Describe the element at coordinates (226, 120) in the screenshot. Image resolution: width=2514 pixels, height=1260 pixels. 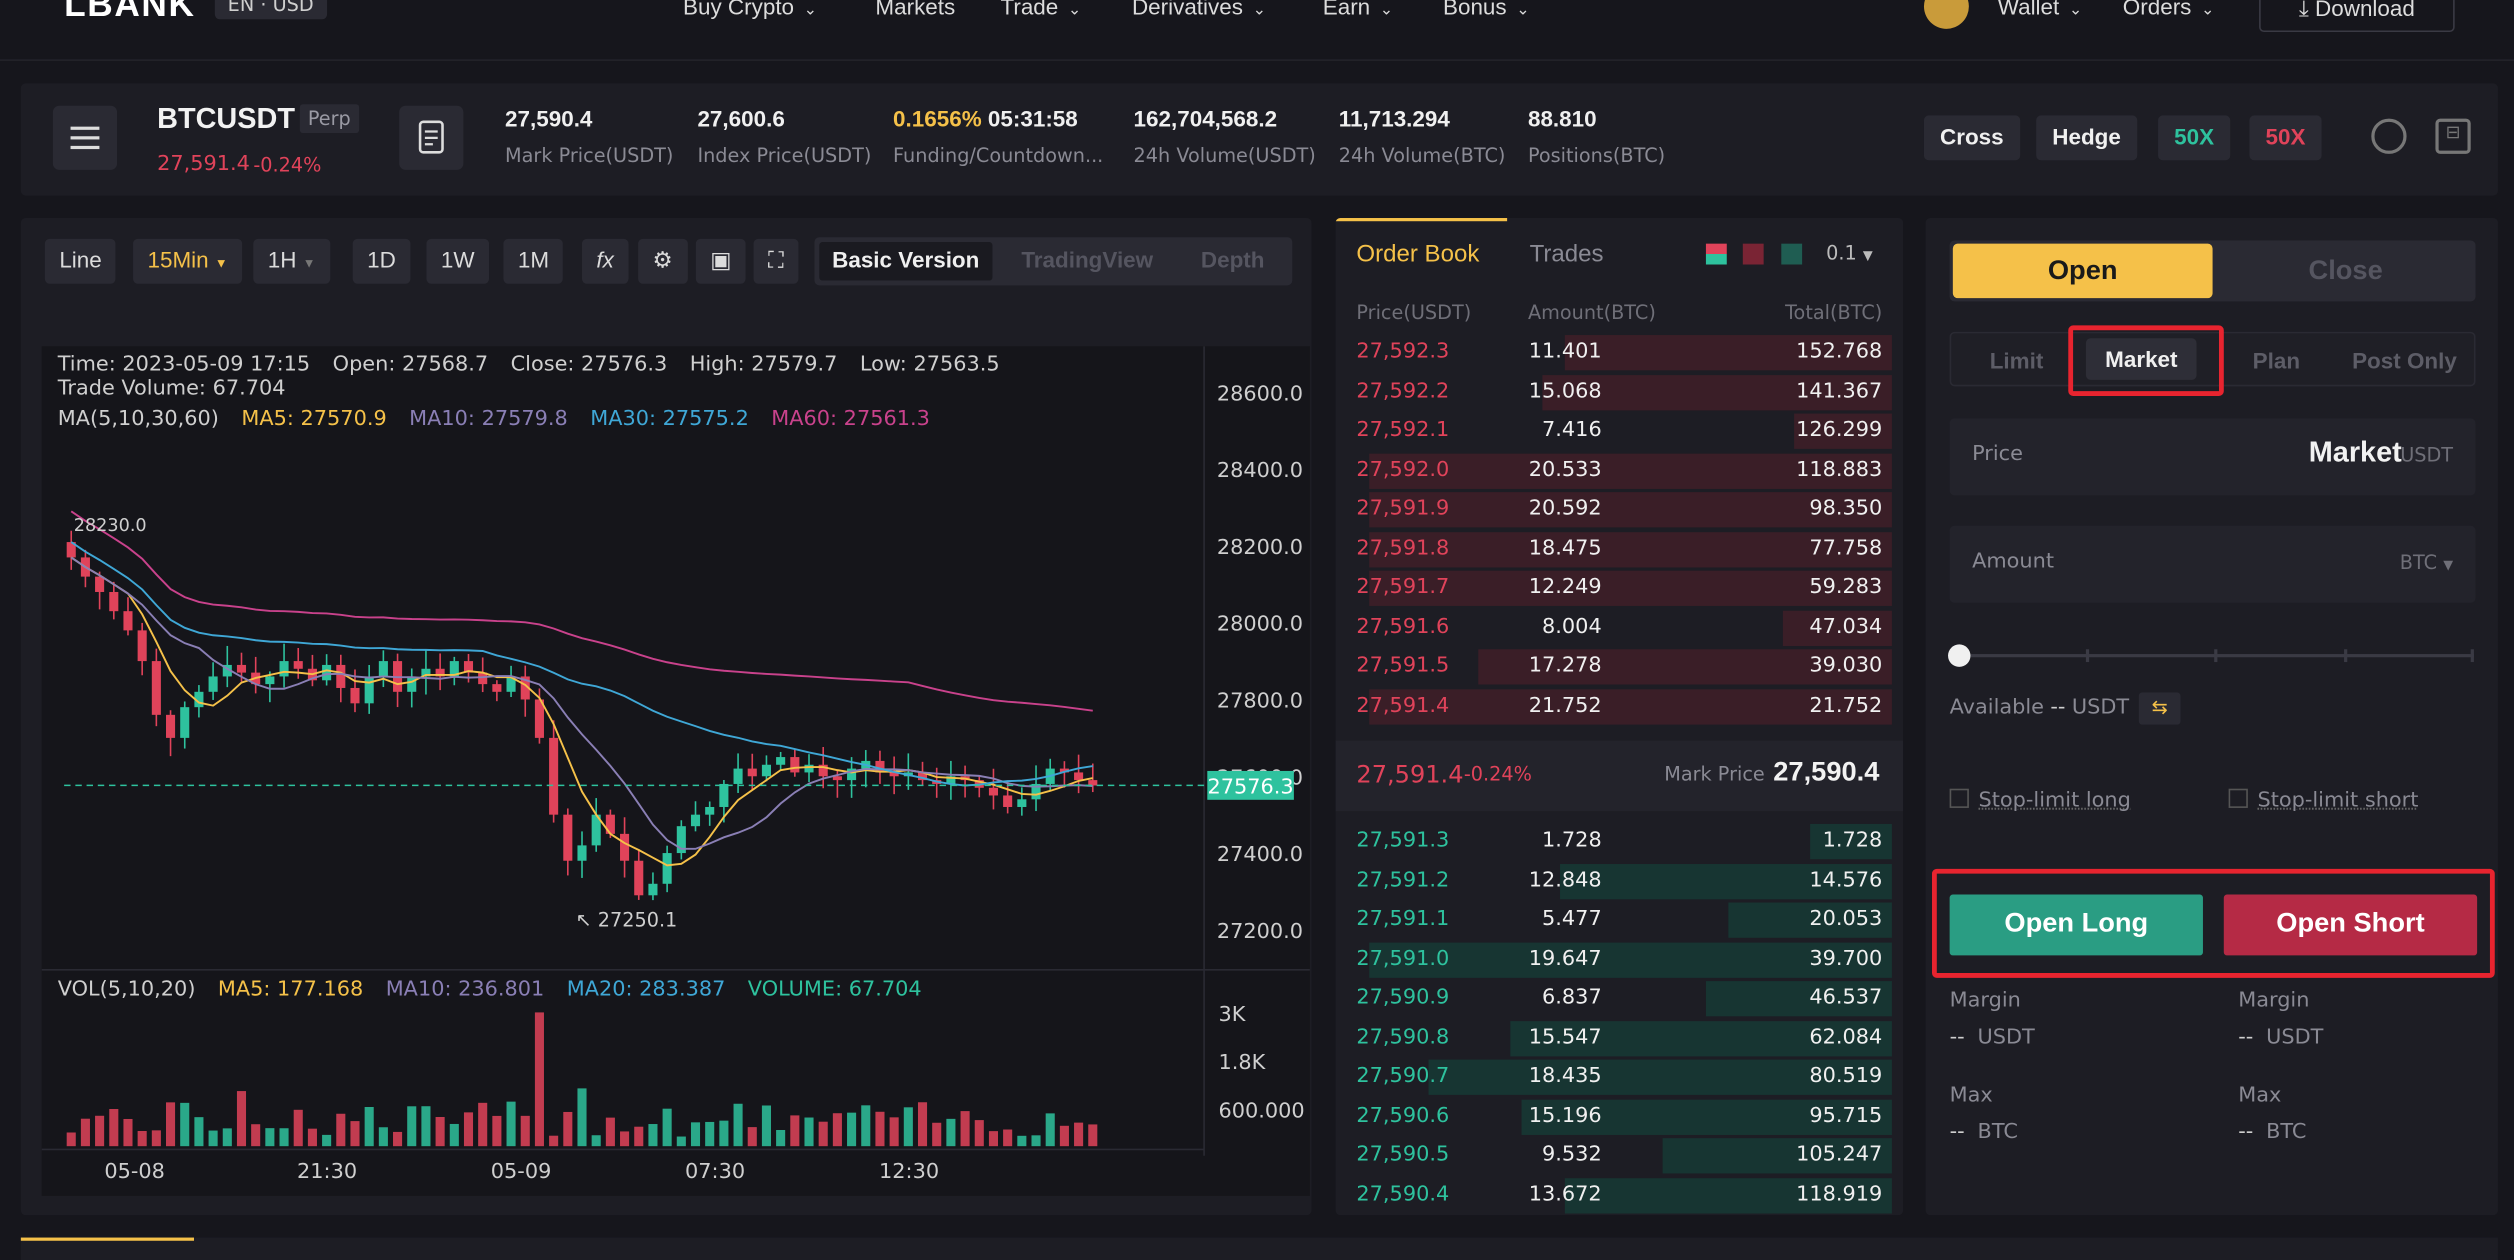
I see `symbol-name: BTCUSDT` at that location.